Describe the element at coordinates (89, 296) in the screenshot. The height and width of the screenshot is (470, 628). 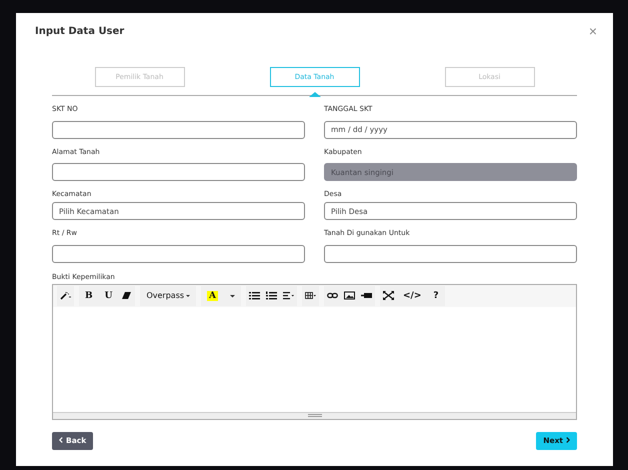
I see `bold-button: B` at that location.